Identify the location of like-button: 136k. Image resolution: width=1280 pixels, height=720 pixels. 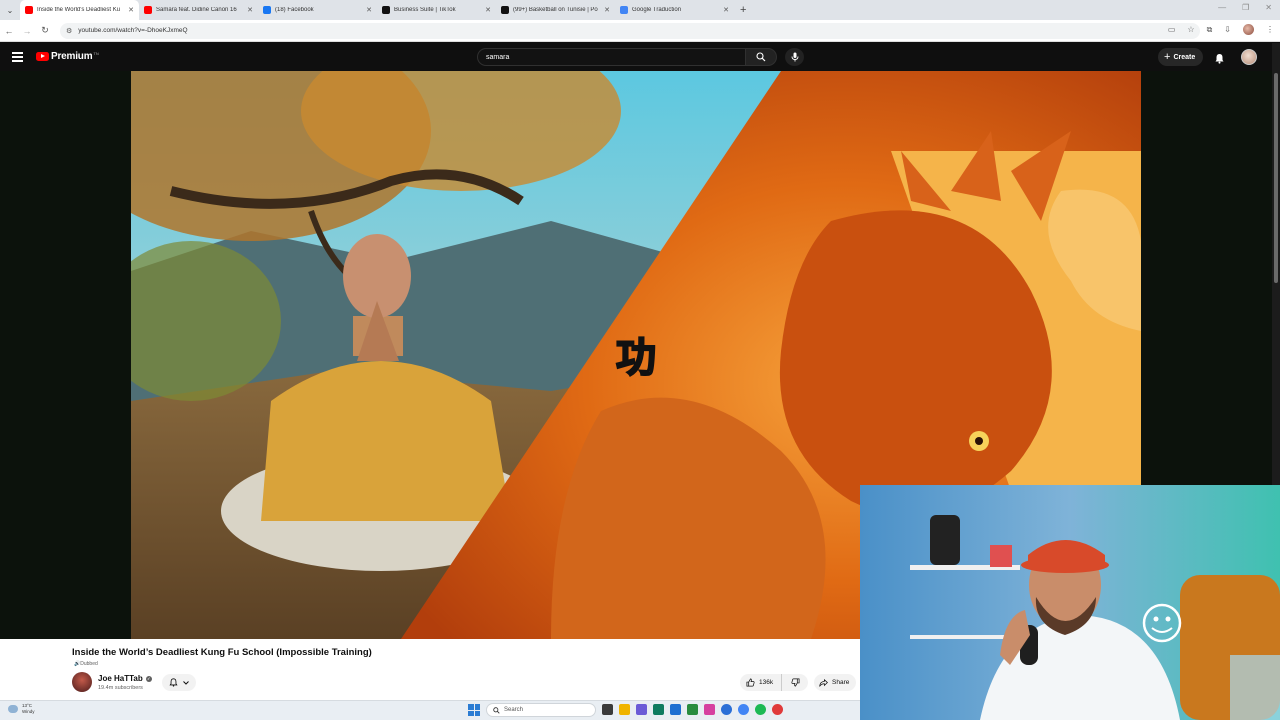
(761, 682).